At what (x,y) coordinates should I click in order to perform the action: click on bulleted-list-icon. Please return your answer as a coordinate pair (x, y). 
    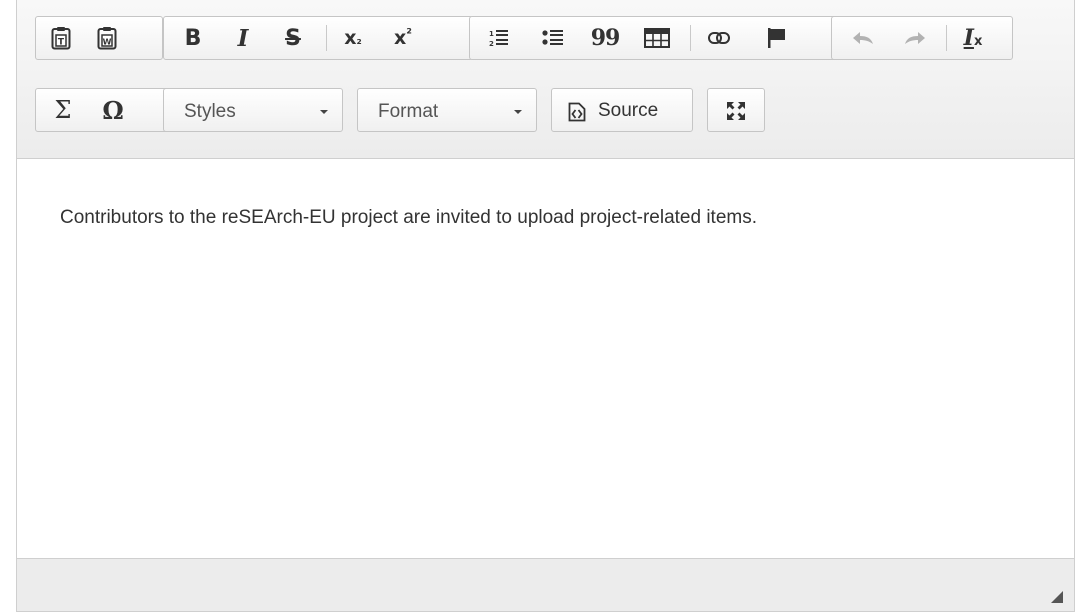
    Looking at the image, I should click on (552, 37).